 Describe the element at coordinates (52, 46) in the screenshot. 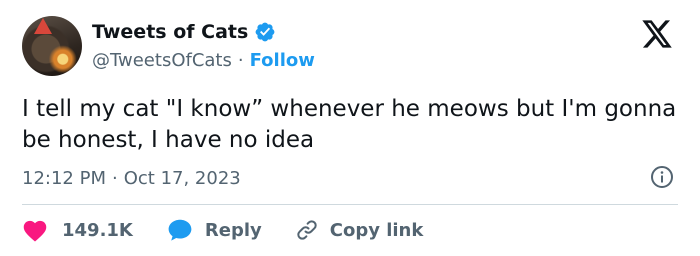

I see `avatar` at that location.